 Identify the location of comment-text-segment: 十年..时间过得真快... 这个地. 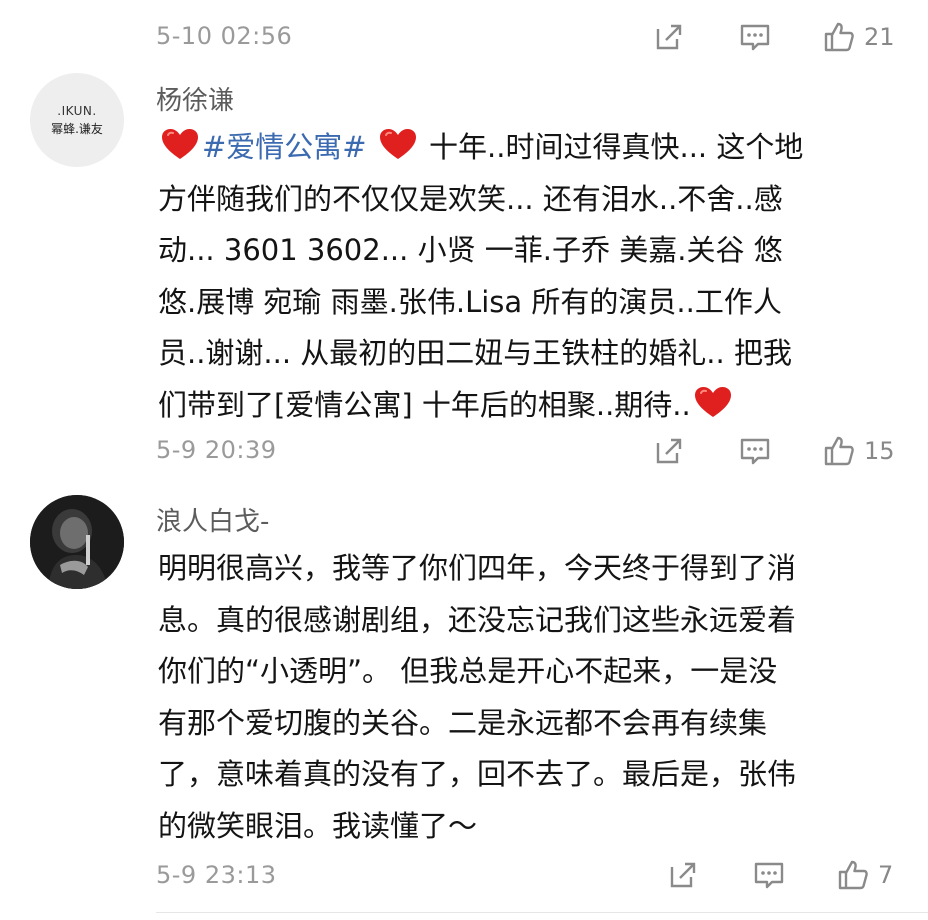
(616, 147).